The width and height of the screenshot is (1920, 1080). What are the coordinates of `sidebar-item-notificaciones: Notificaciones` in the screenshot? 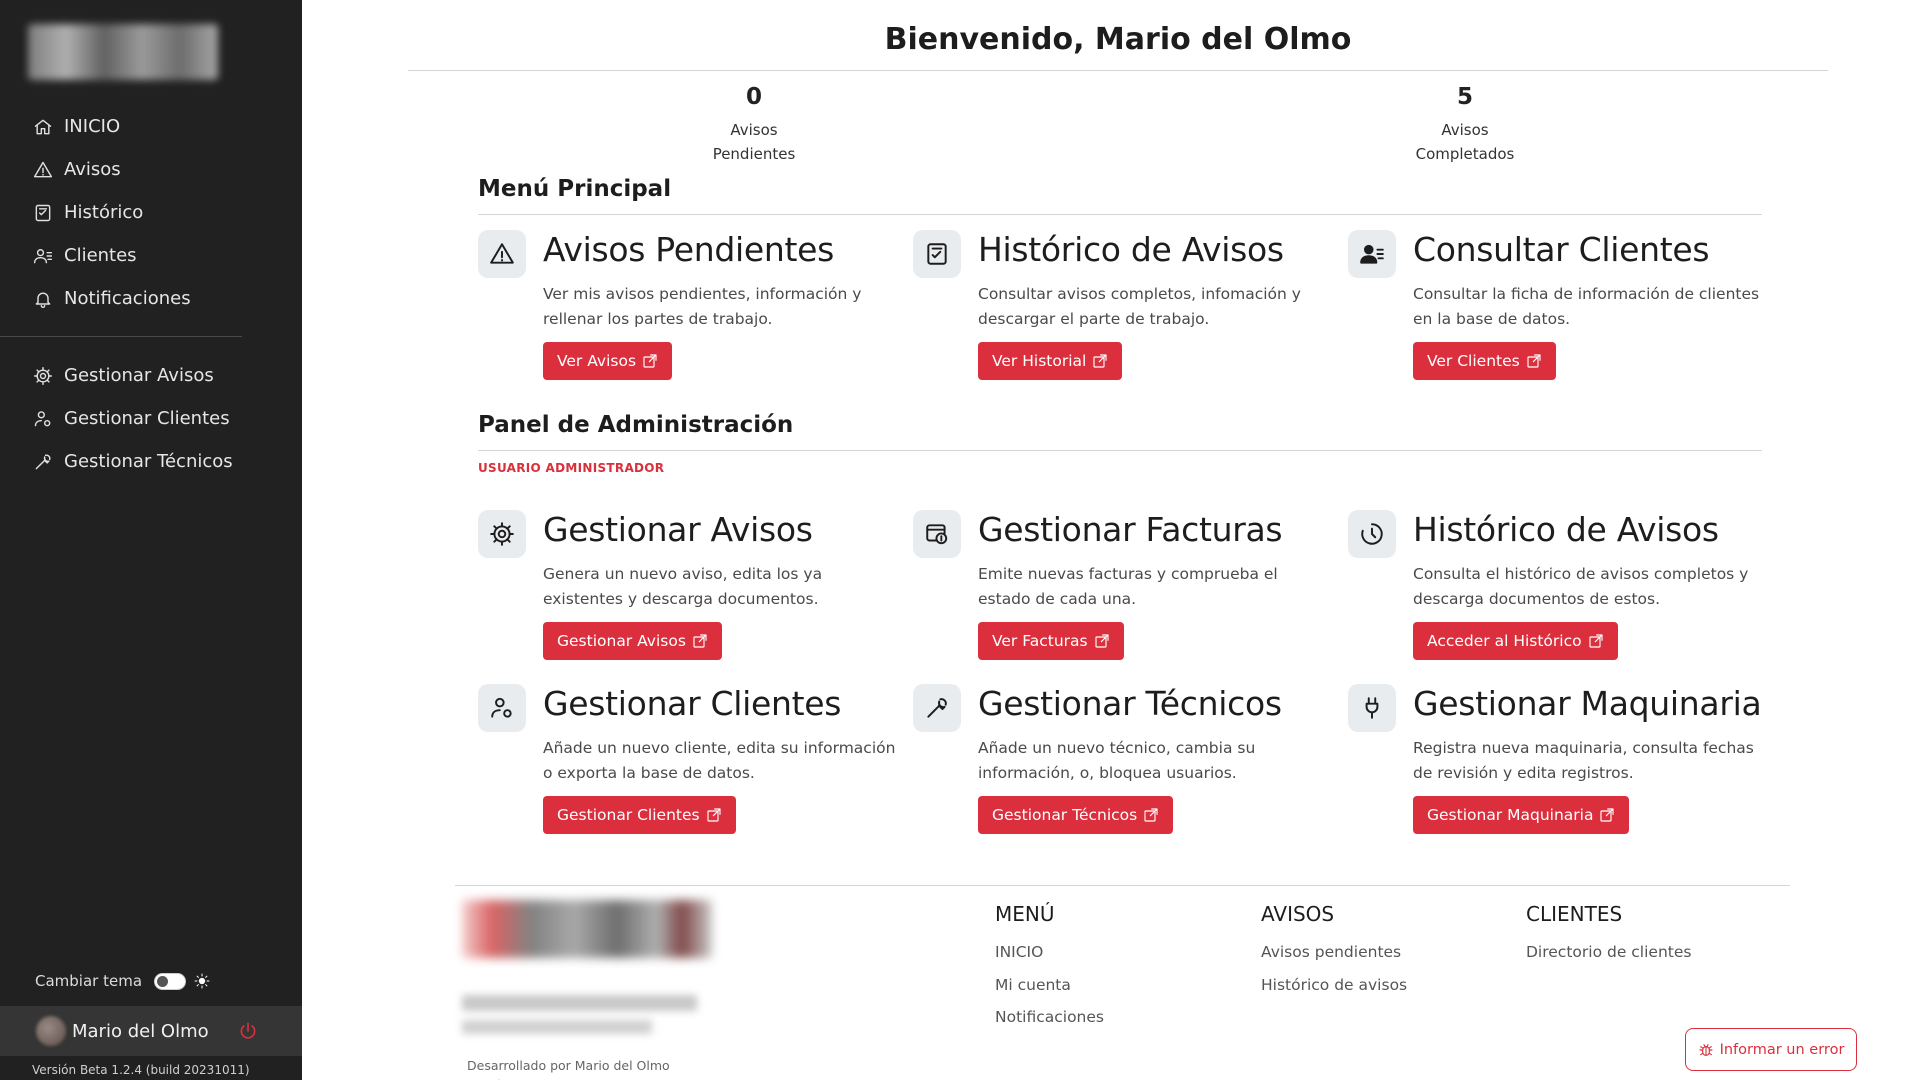 It's located at (151, 298).